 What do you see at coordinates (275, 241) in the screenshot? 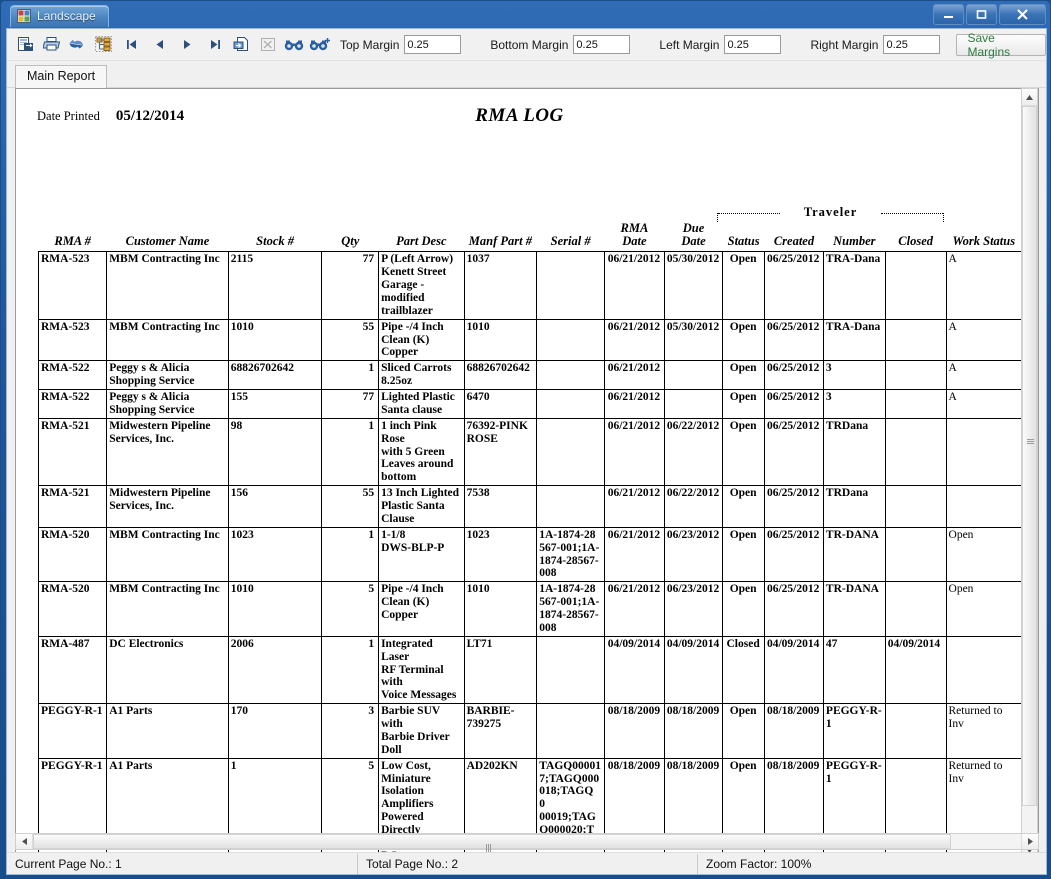
I see `col-header-stock: Stock #` at bounding box center [275, 241].